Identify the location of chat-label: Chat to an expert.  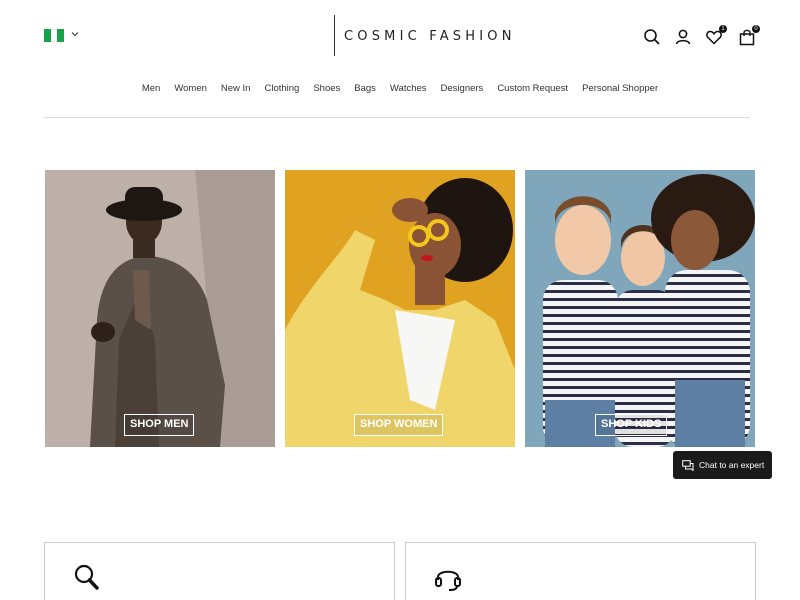
(732, 465).